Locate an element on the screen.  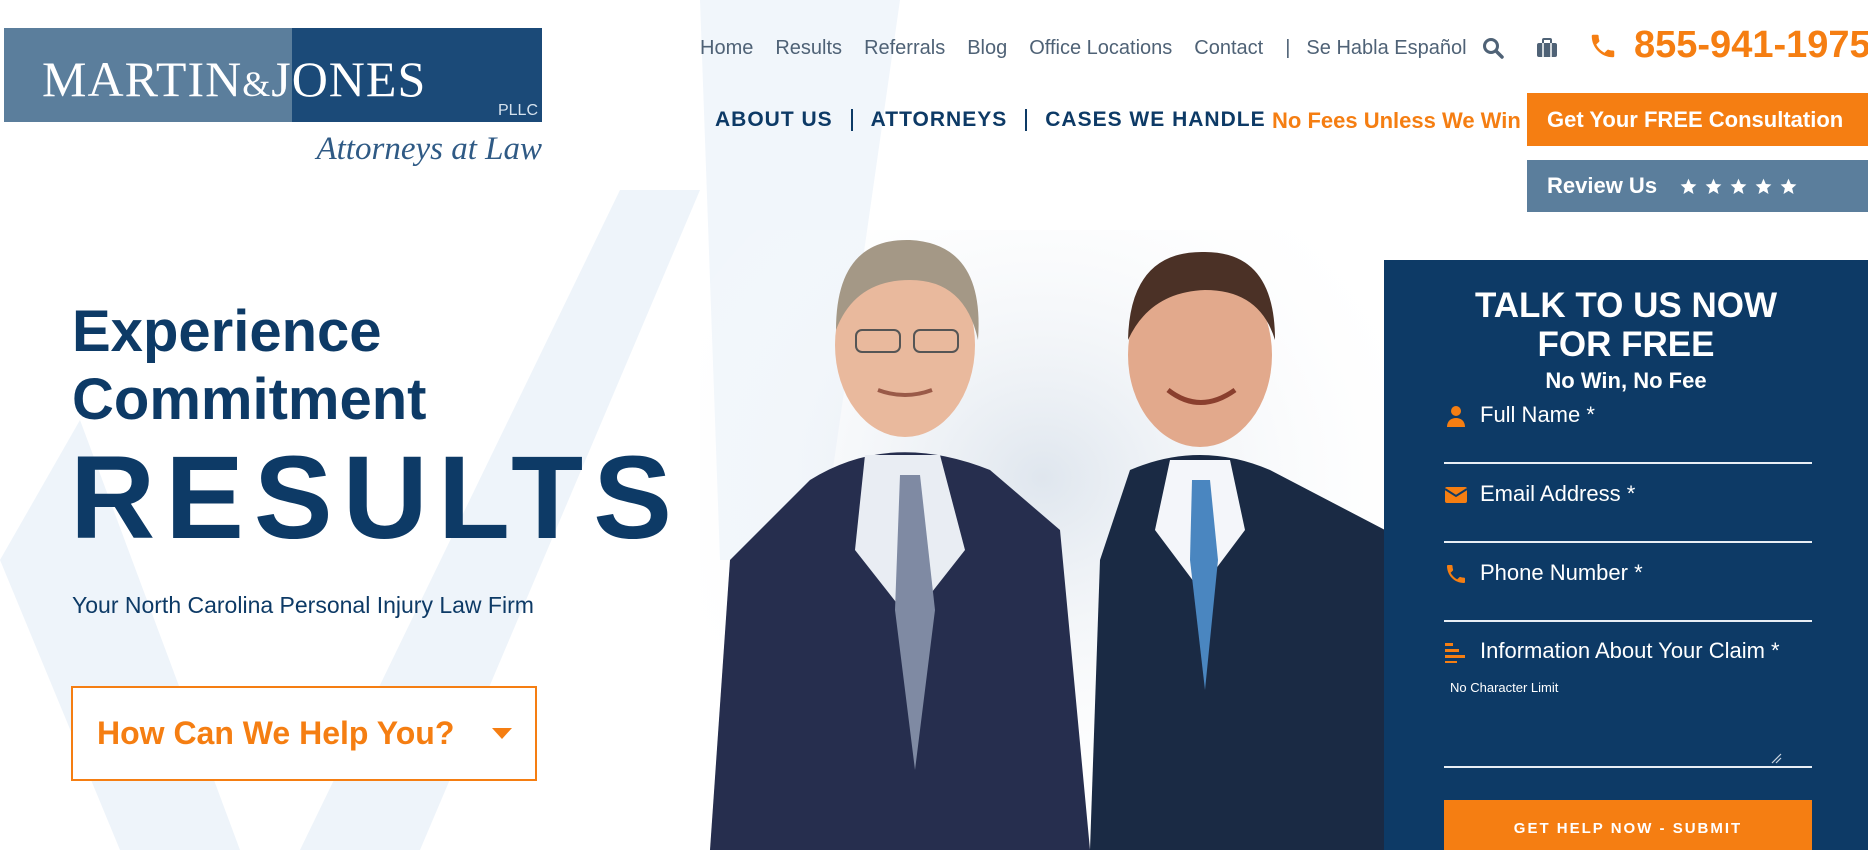
review-stars is located at coordinates (1738, 186).